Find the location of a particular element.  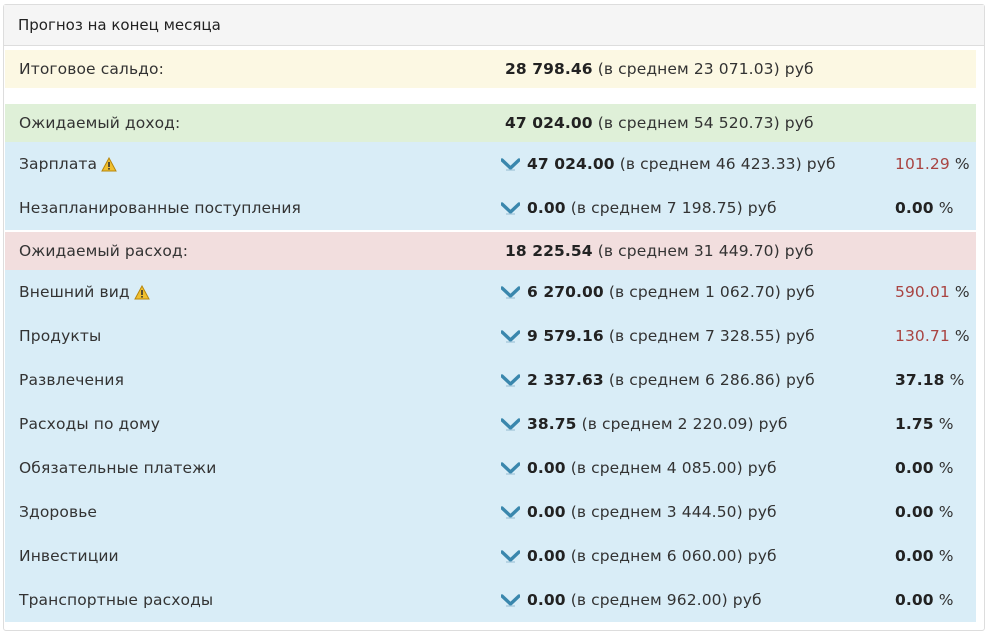

category-label: Транспортные расходы is located at coordinates (116, 600).